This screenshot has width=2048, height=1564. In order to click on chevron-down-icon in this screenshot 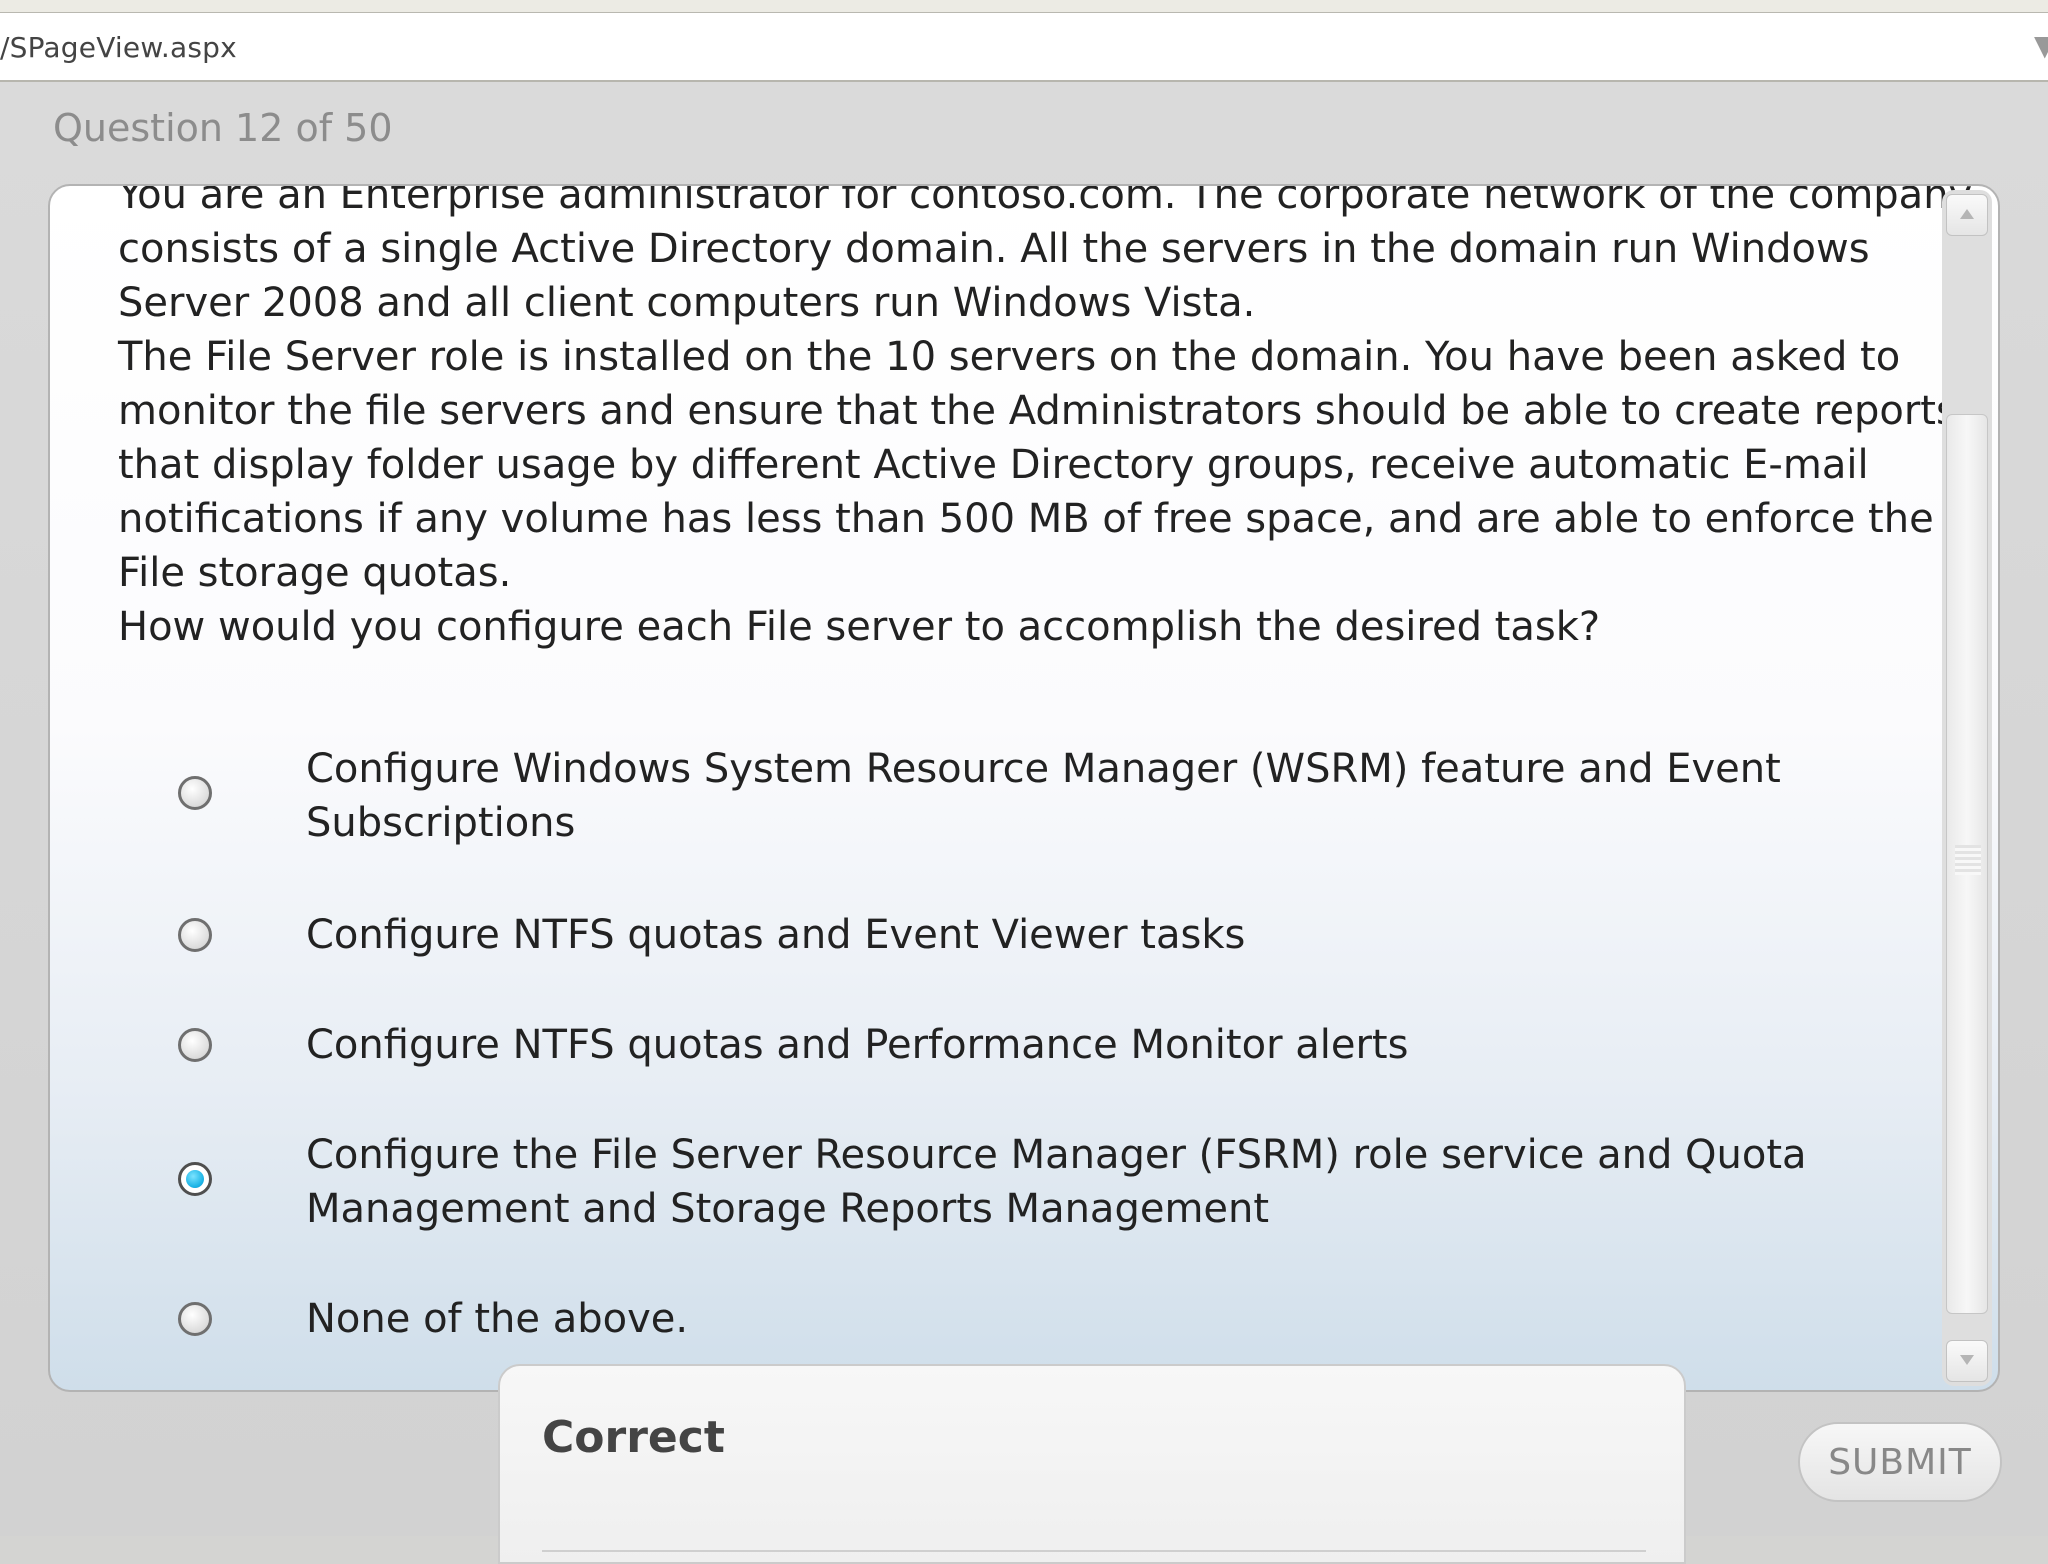, I will do `click(1967, 1360)`.